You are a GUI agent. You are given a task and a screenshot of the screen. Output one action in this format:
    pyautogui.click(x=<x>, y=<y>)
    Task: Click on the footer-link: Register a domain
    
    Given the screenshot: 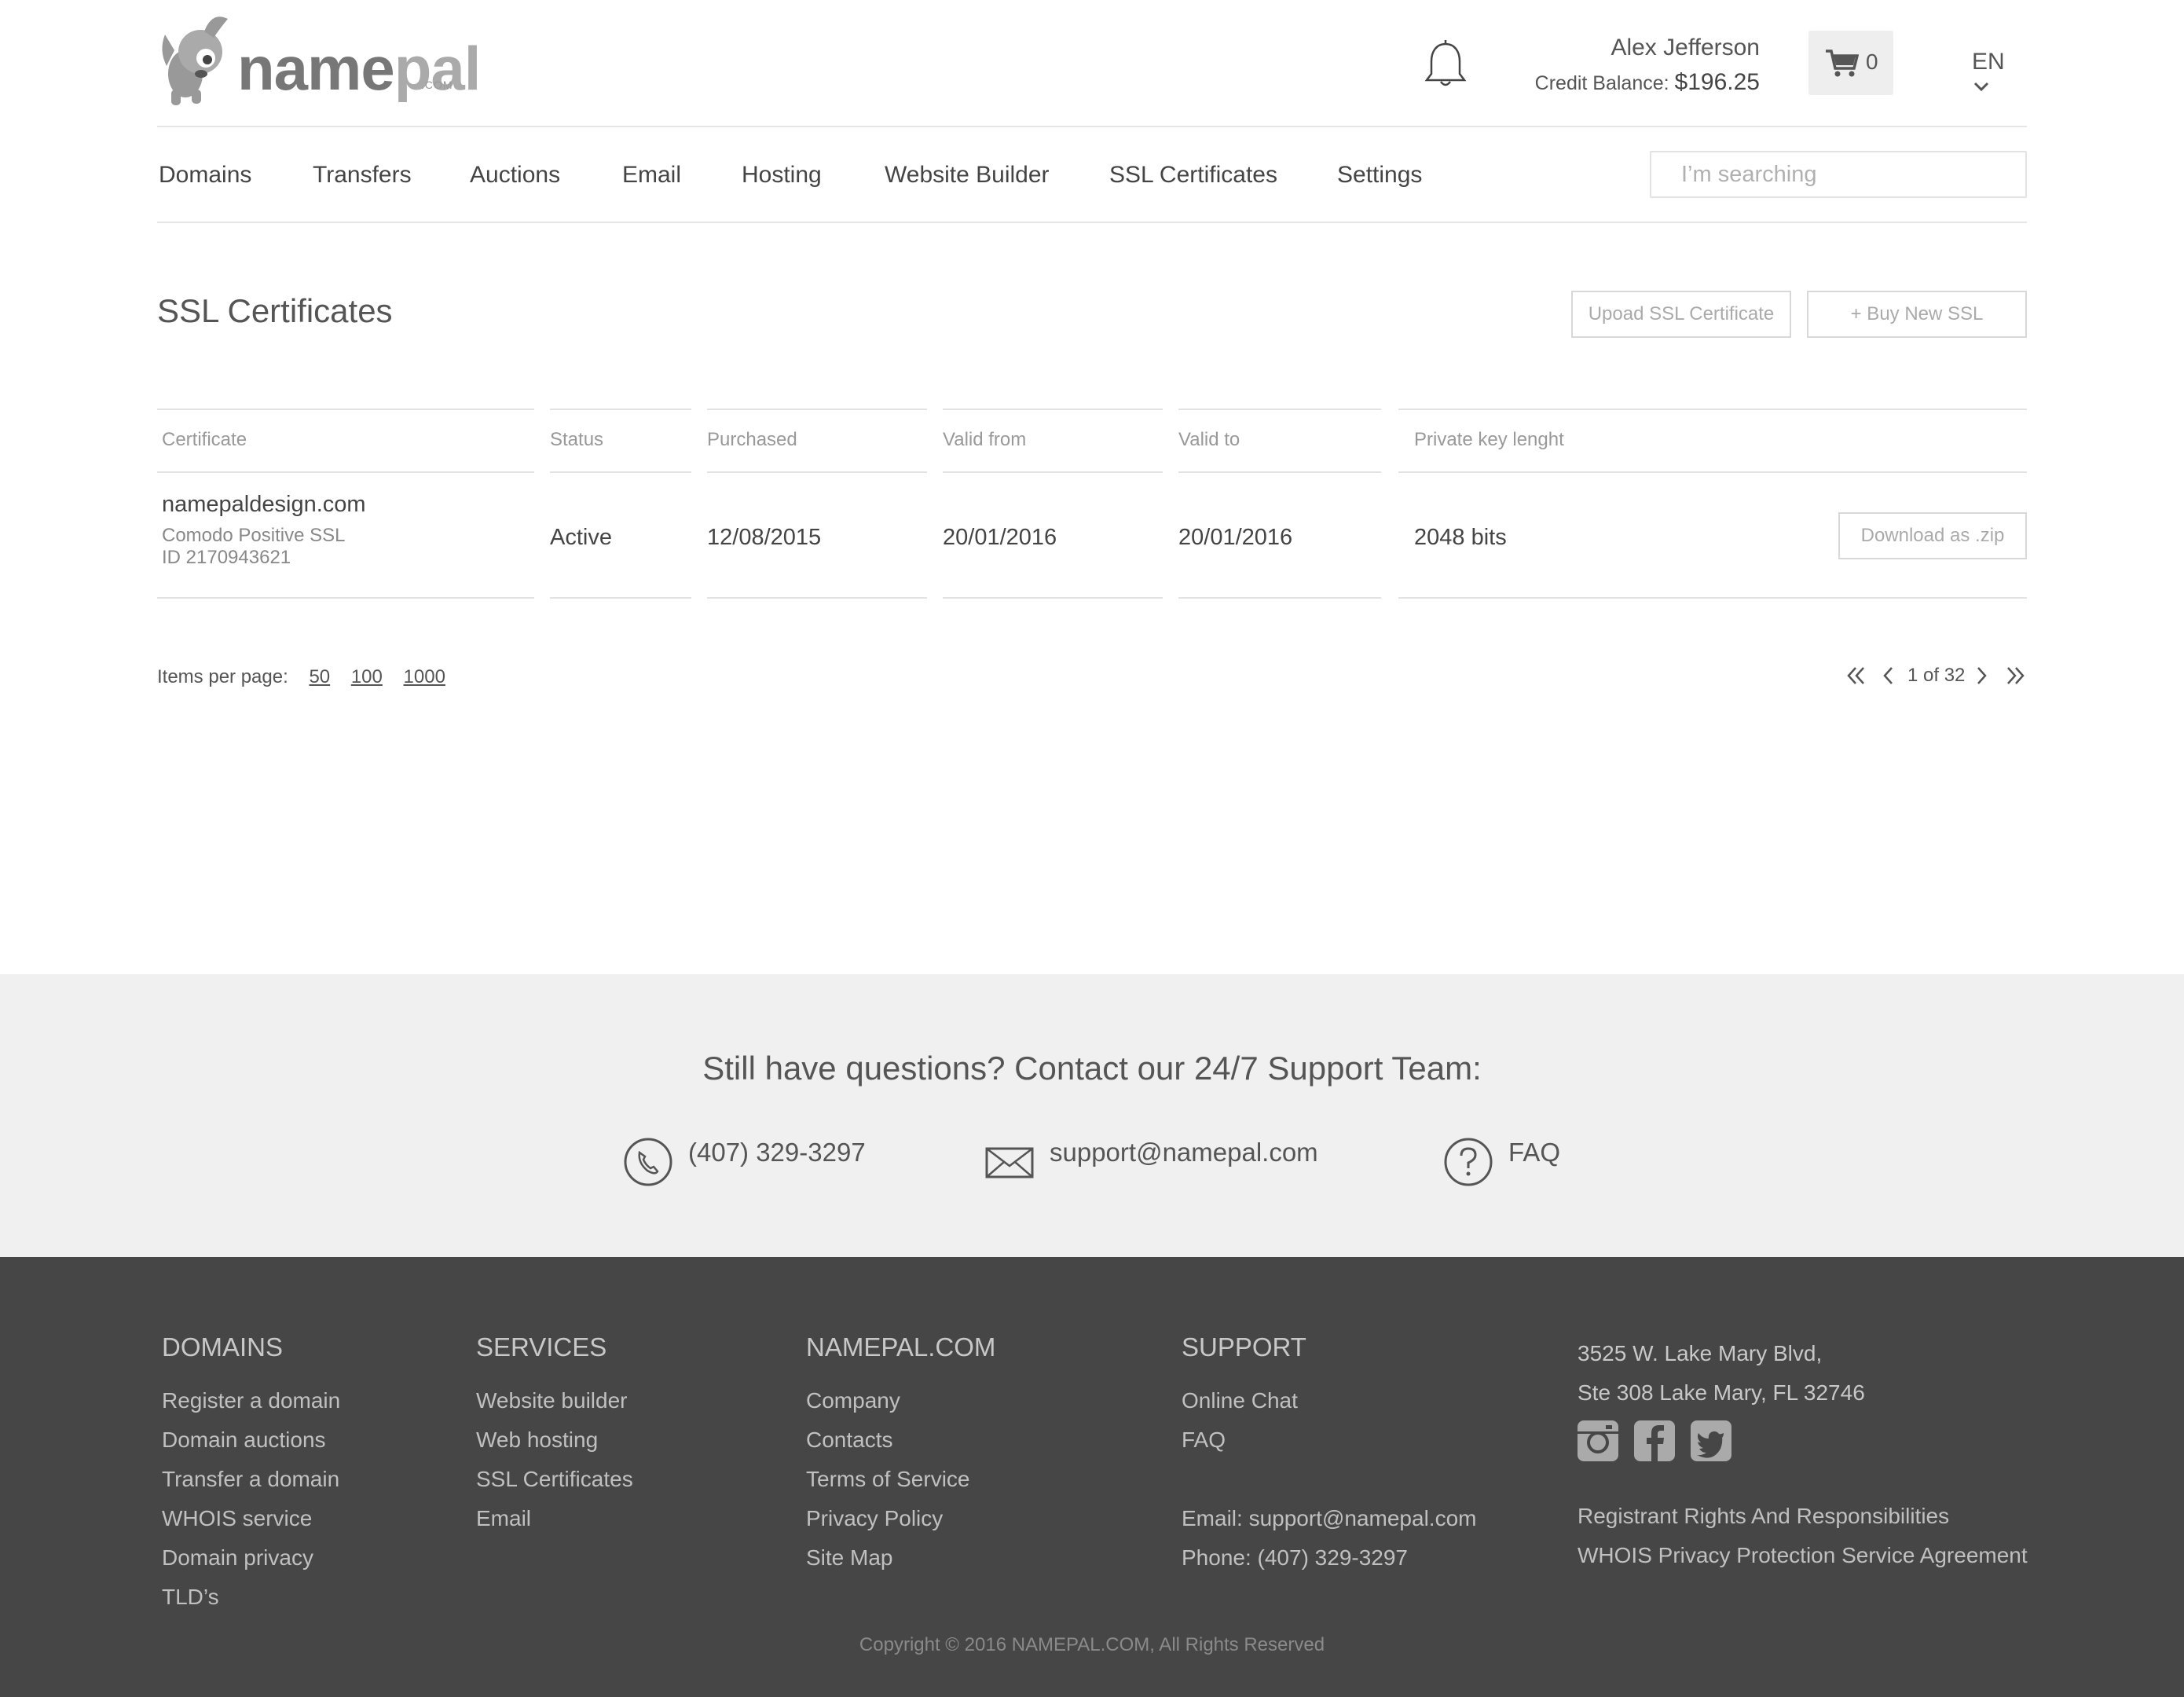 What is the action you would take?
    pyautogui.click(x=251, y=1400)
    